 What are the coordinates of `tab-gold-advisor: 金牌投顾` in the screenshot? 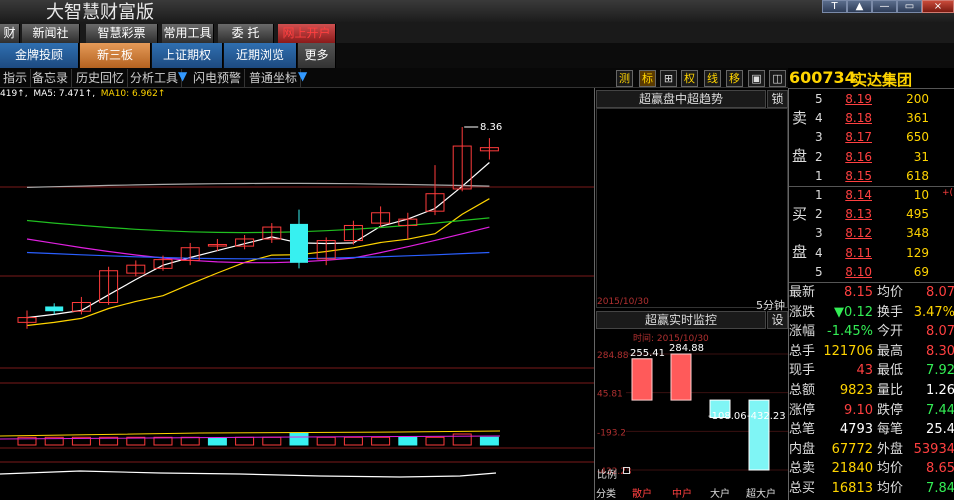 It's located at (39, 55).